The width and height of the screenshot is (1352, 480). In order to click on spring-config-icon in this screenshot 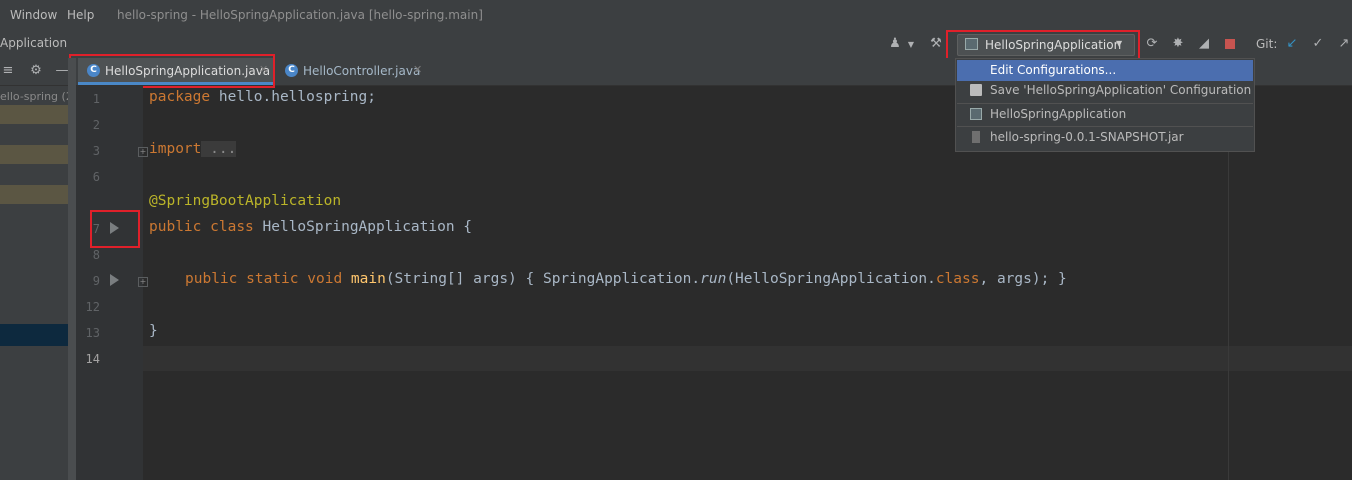, I will do `click(976, 114)`.